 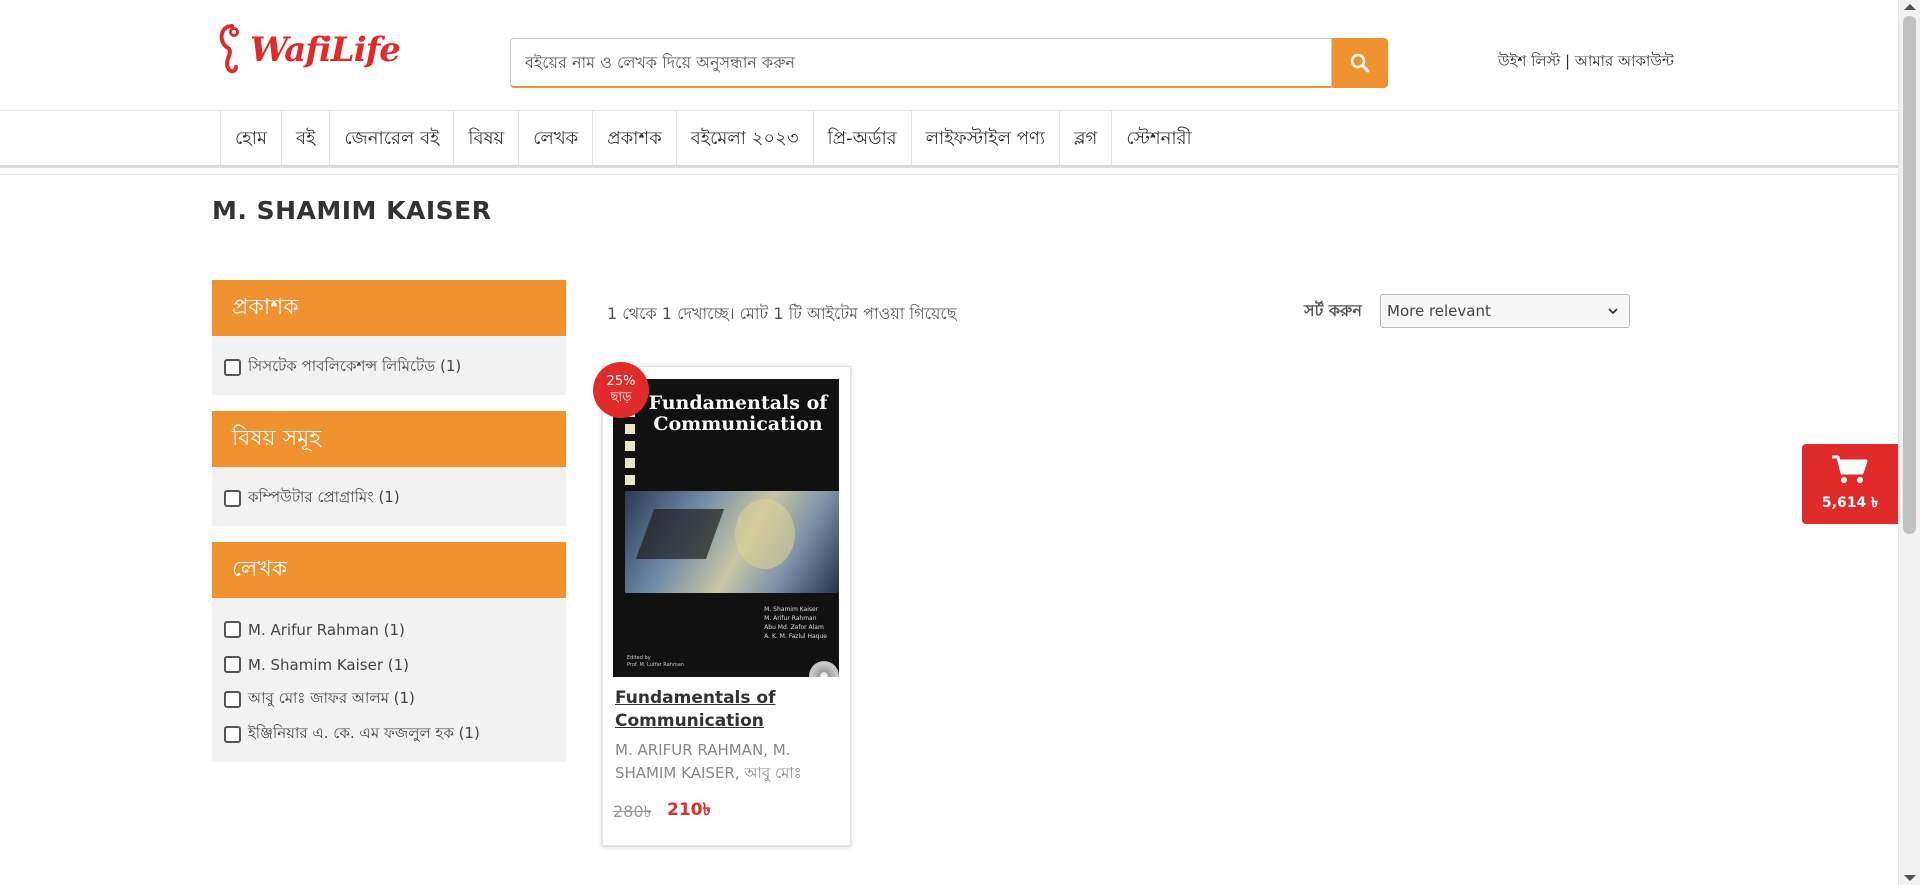 I want to click on cart-icon, so click(x=1850, y=469).